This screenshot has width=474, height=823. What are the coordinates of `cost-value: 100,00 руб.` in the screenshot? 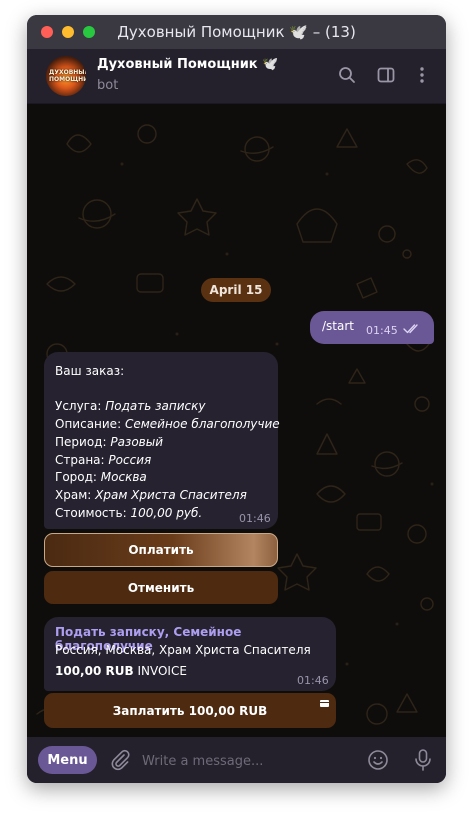 It's located at (166, 512).